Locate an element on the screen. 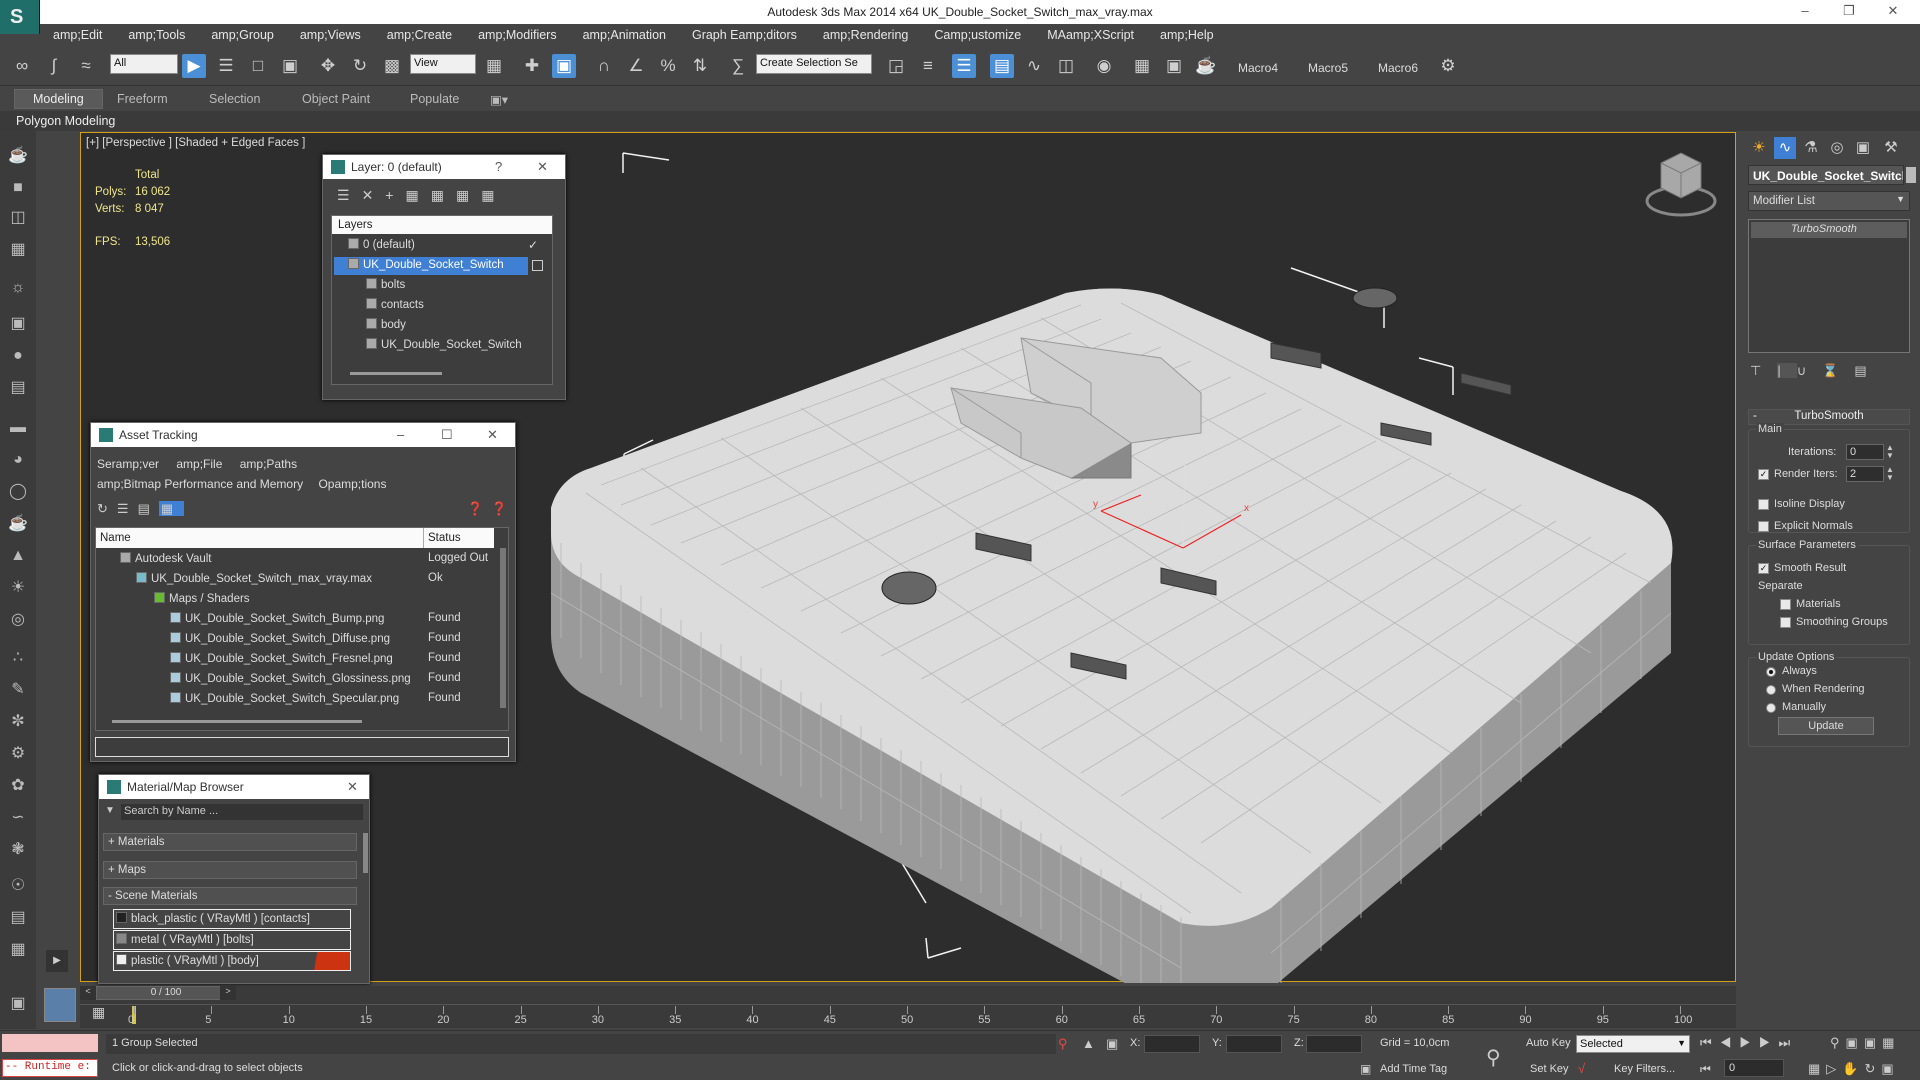 The width and height of the screenshot is (1920, 1080). materials-checkbox is located at coordinates (1785, 604).